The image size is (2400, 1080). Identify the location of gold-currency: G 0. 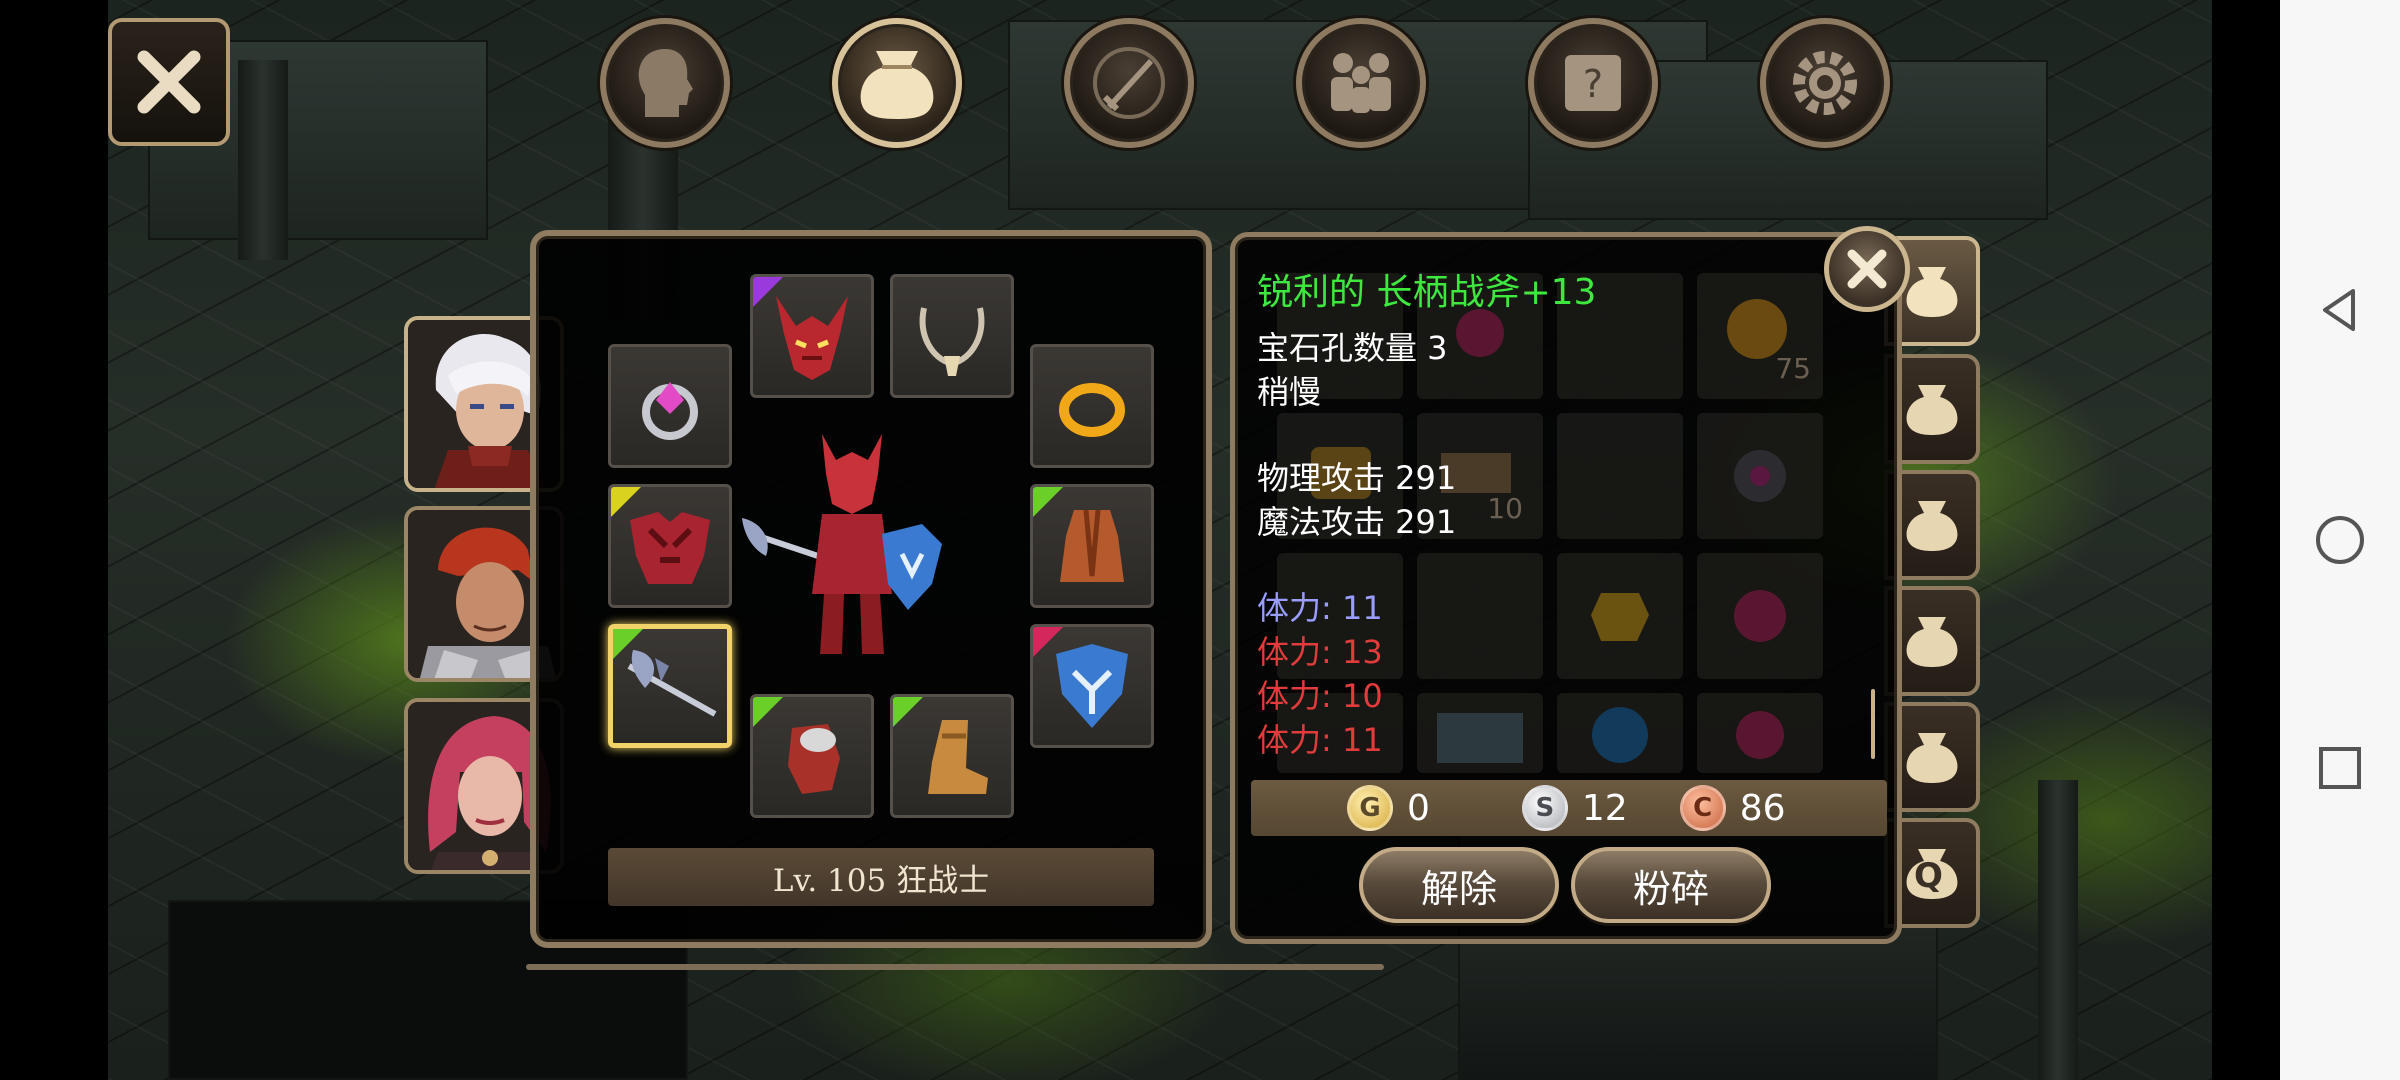
(1388, 808).